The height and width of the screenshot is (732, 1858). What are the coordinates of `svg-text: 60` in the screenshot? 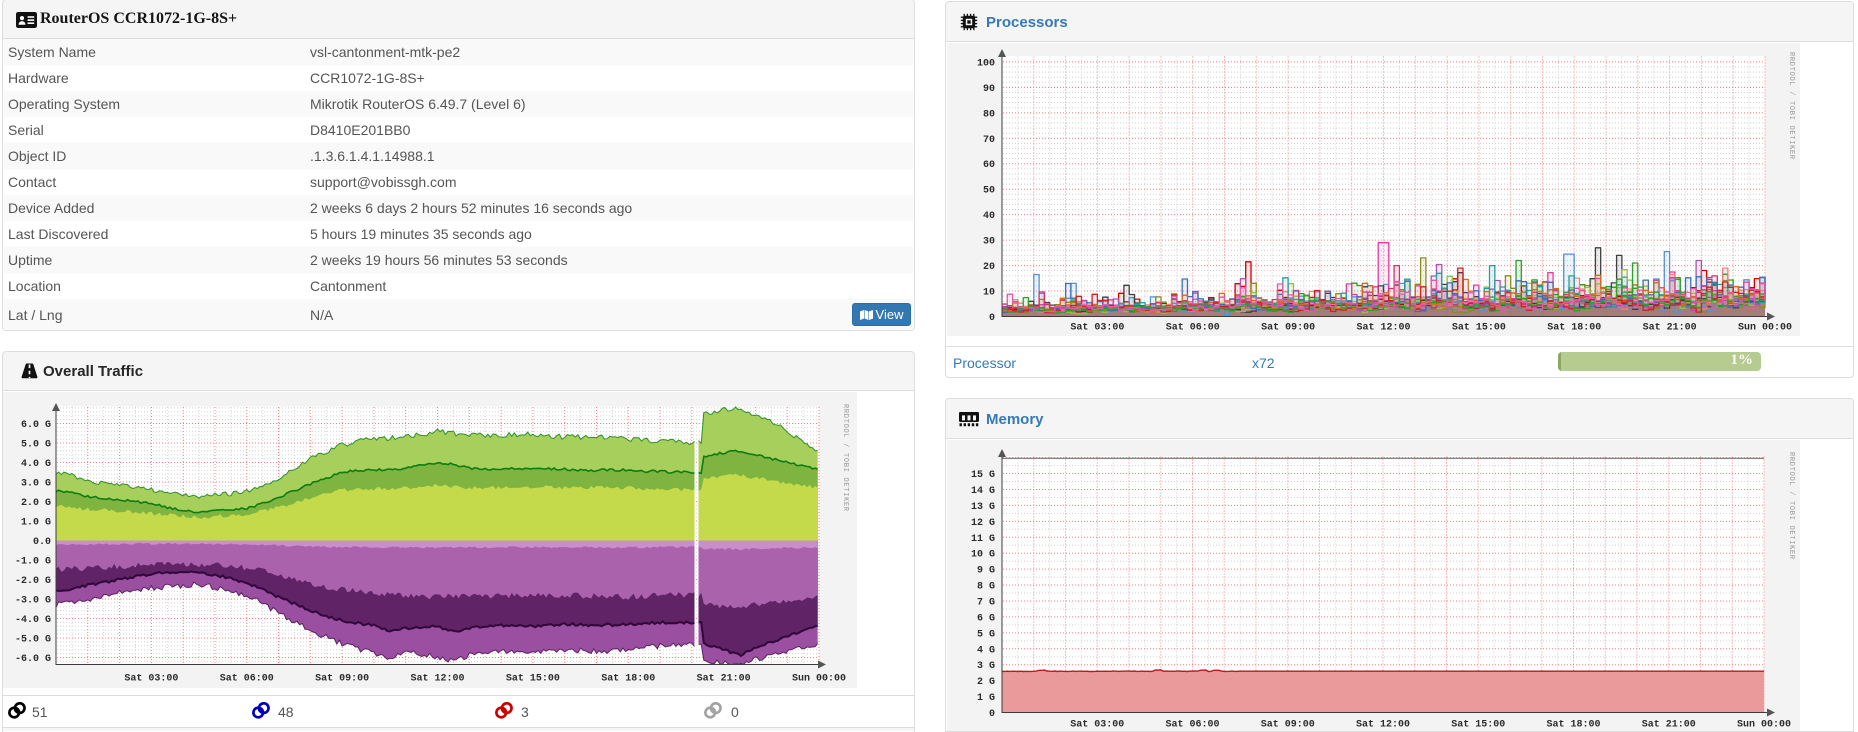 It's located at (989, 165).